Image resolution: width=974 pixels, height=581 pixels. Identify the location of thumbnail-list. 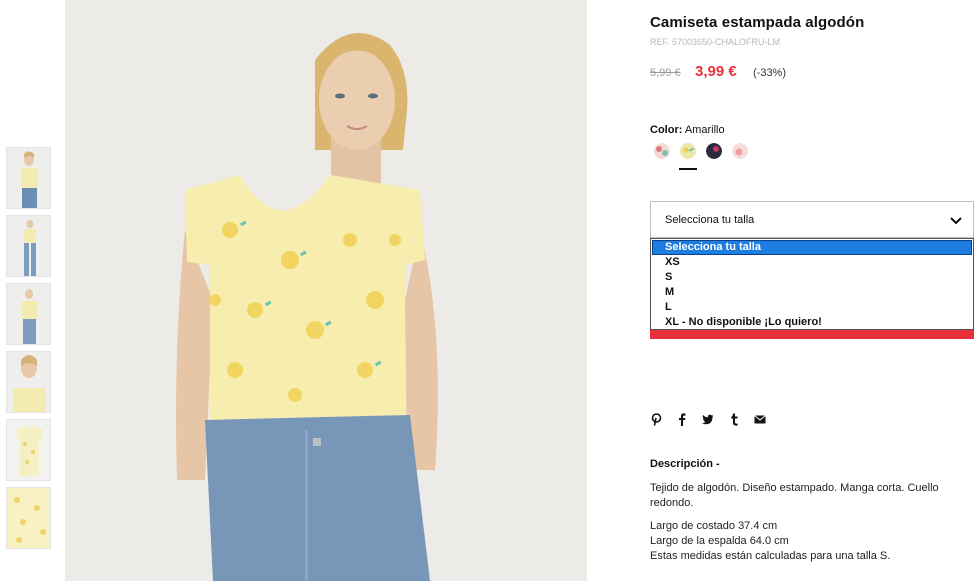
(28, 351).